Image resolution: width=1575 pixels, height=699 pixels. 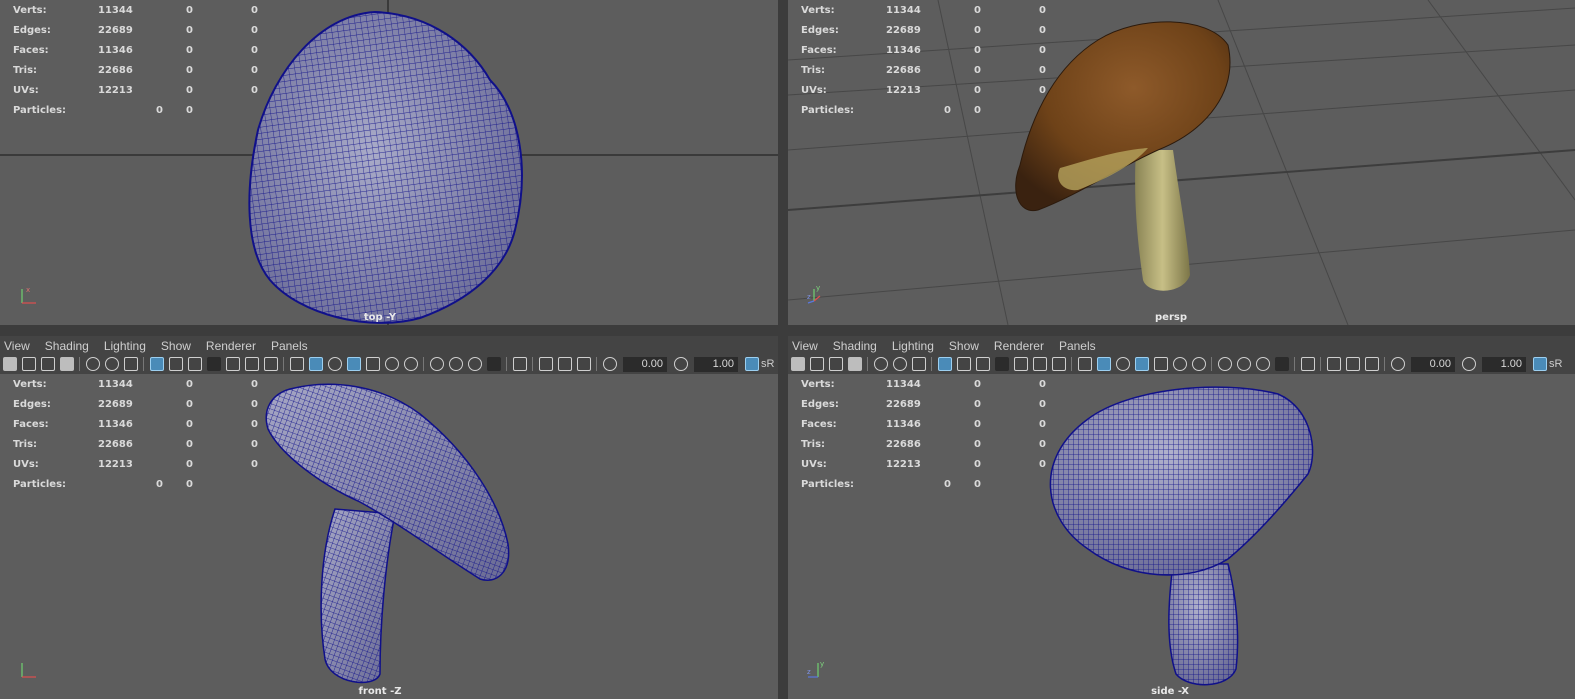 What do you see at coordinates (40, 484) in the screenshot?
I see `hud-label: Particles:` at bounding box center [40, 484].